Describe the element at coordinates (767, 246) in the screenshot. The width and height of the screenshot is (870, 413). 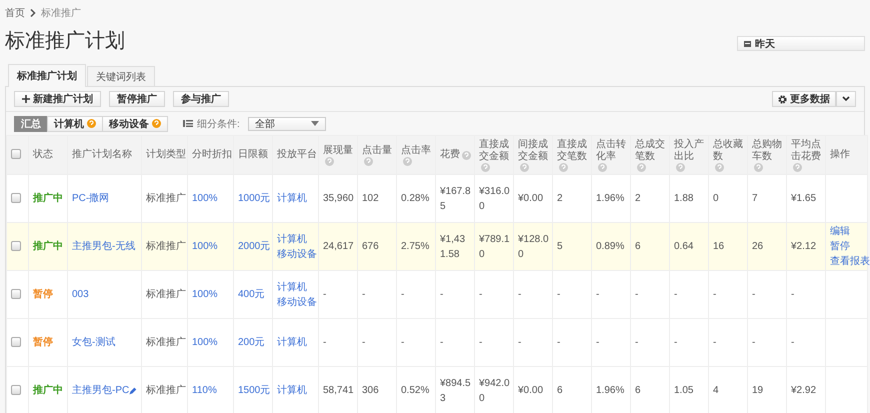
I see `table-cell: 26` at that location.